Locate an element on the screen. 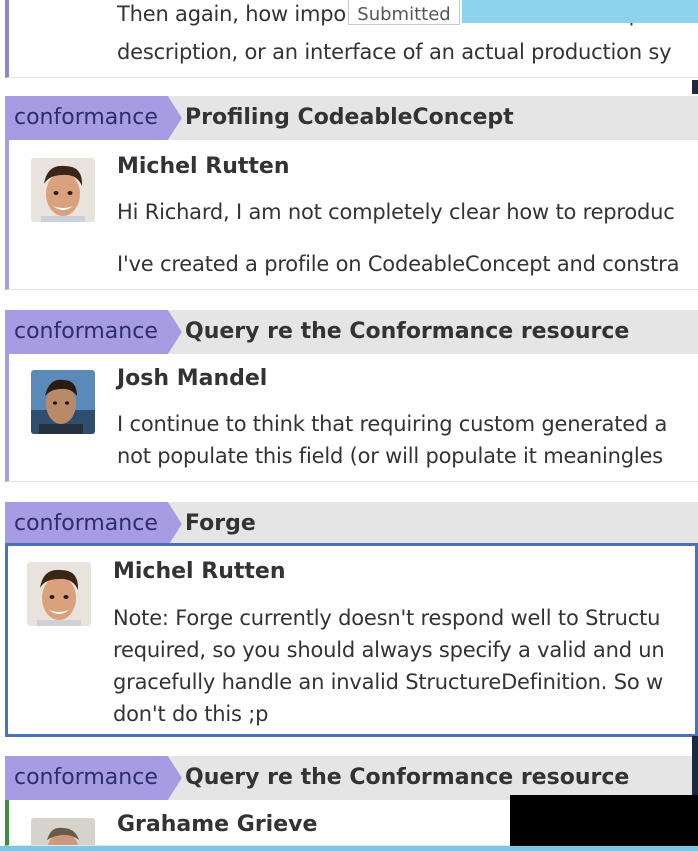 Image resolution: width=698 pixels, height=851 pixels. topic-header: conformance Forge is located at coordinates (351, 524).